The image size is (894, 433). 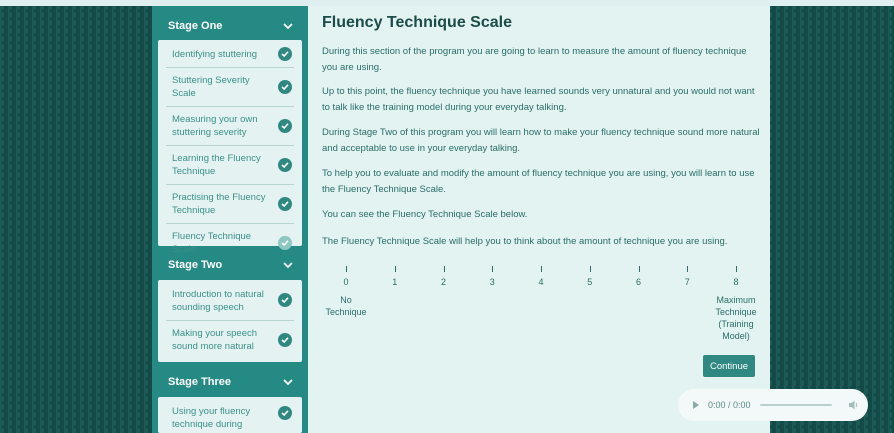 I want to click on volume-icon, so click(x=854, y=405).